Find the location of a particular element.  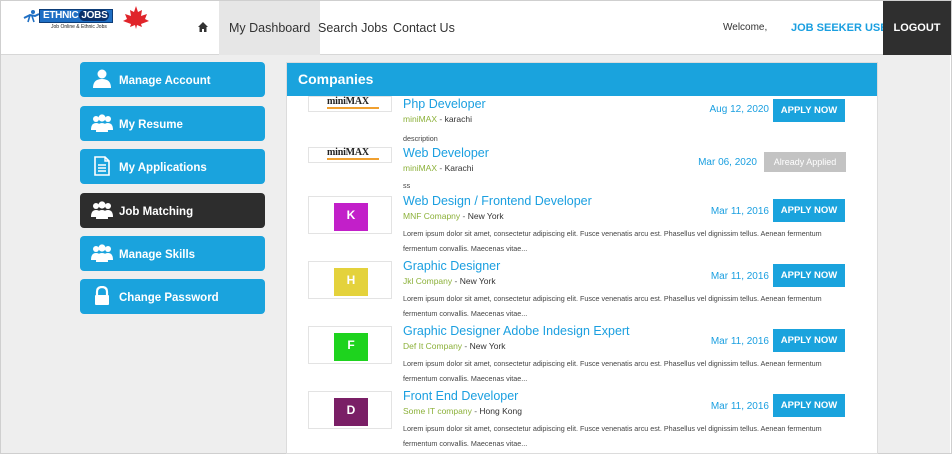

user-icon is located at coordinates (102, 78).